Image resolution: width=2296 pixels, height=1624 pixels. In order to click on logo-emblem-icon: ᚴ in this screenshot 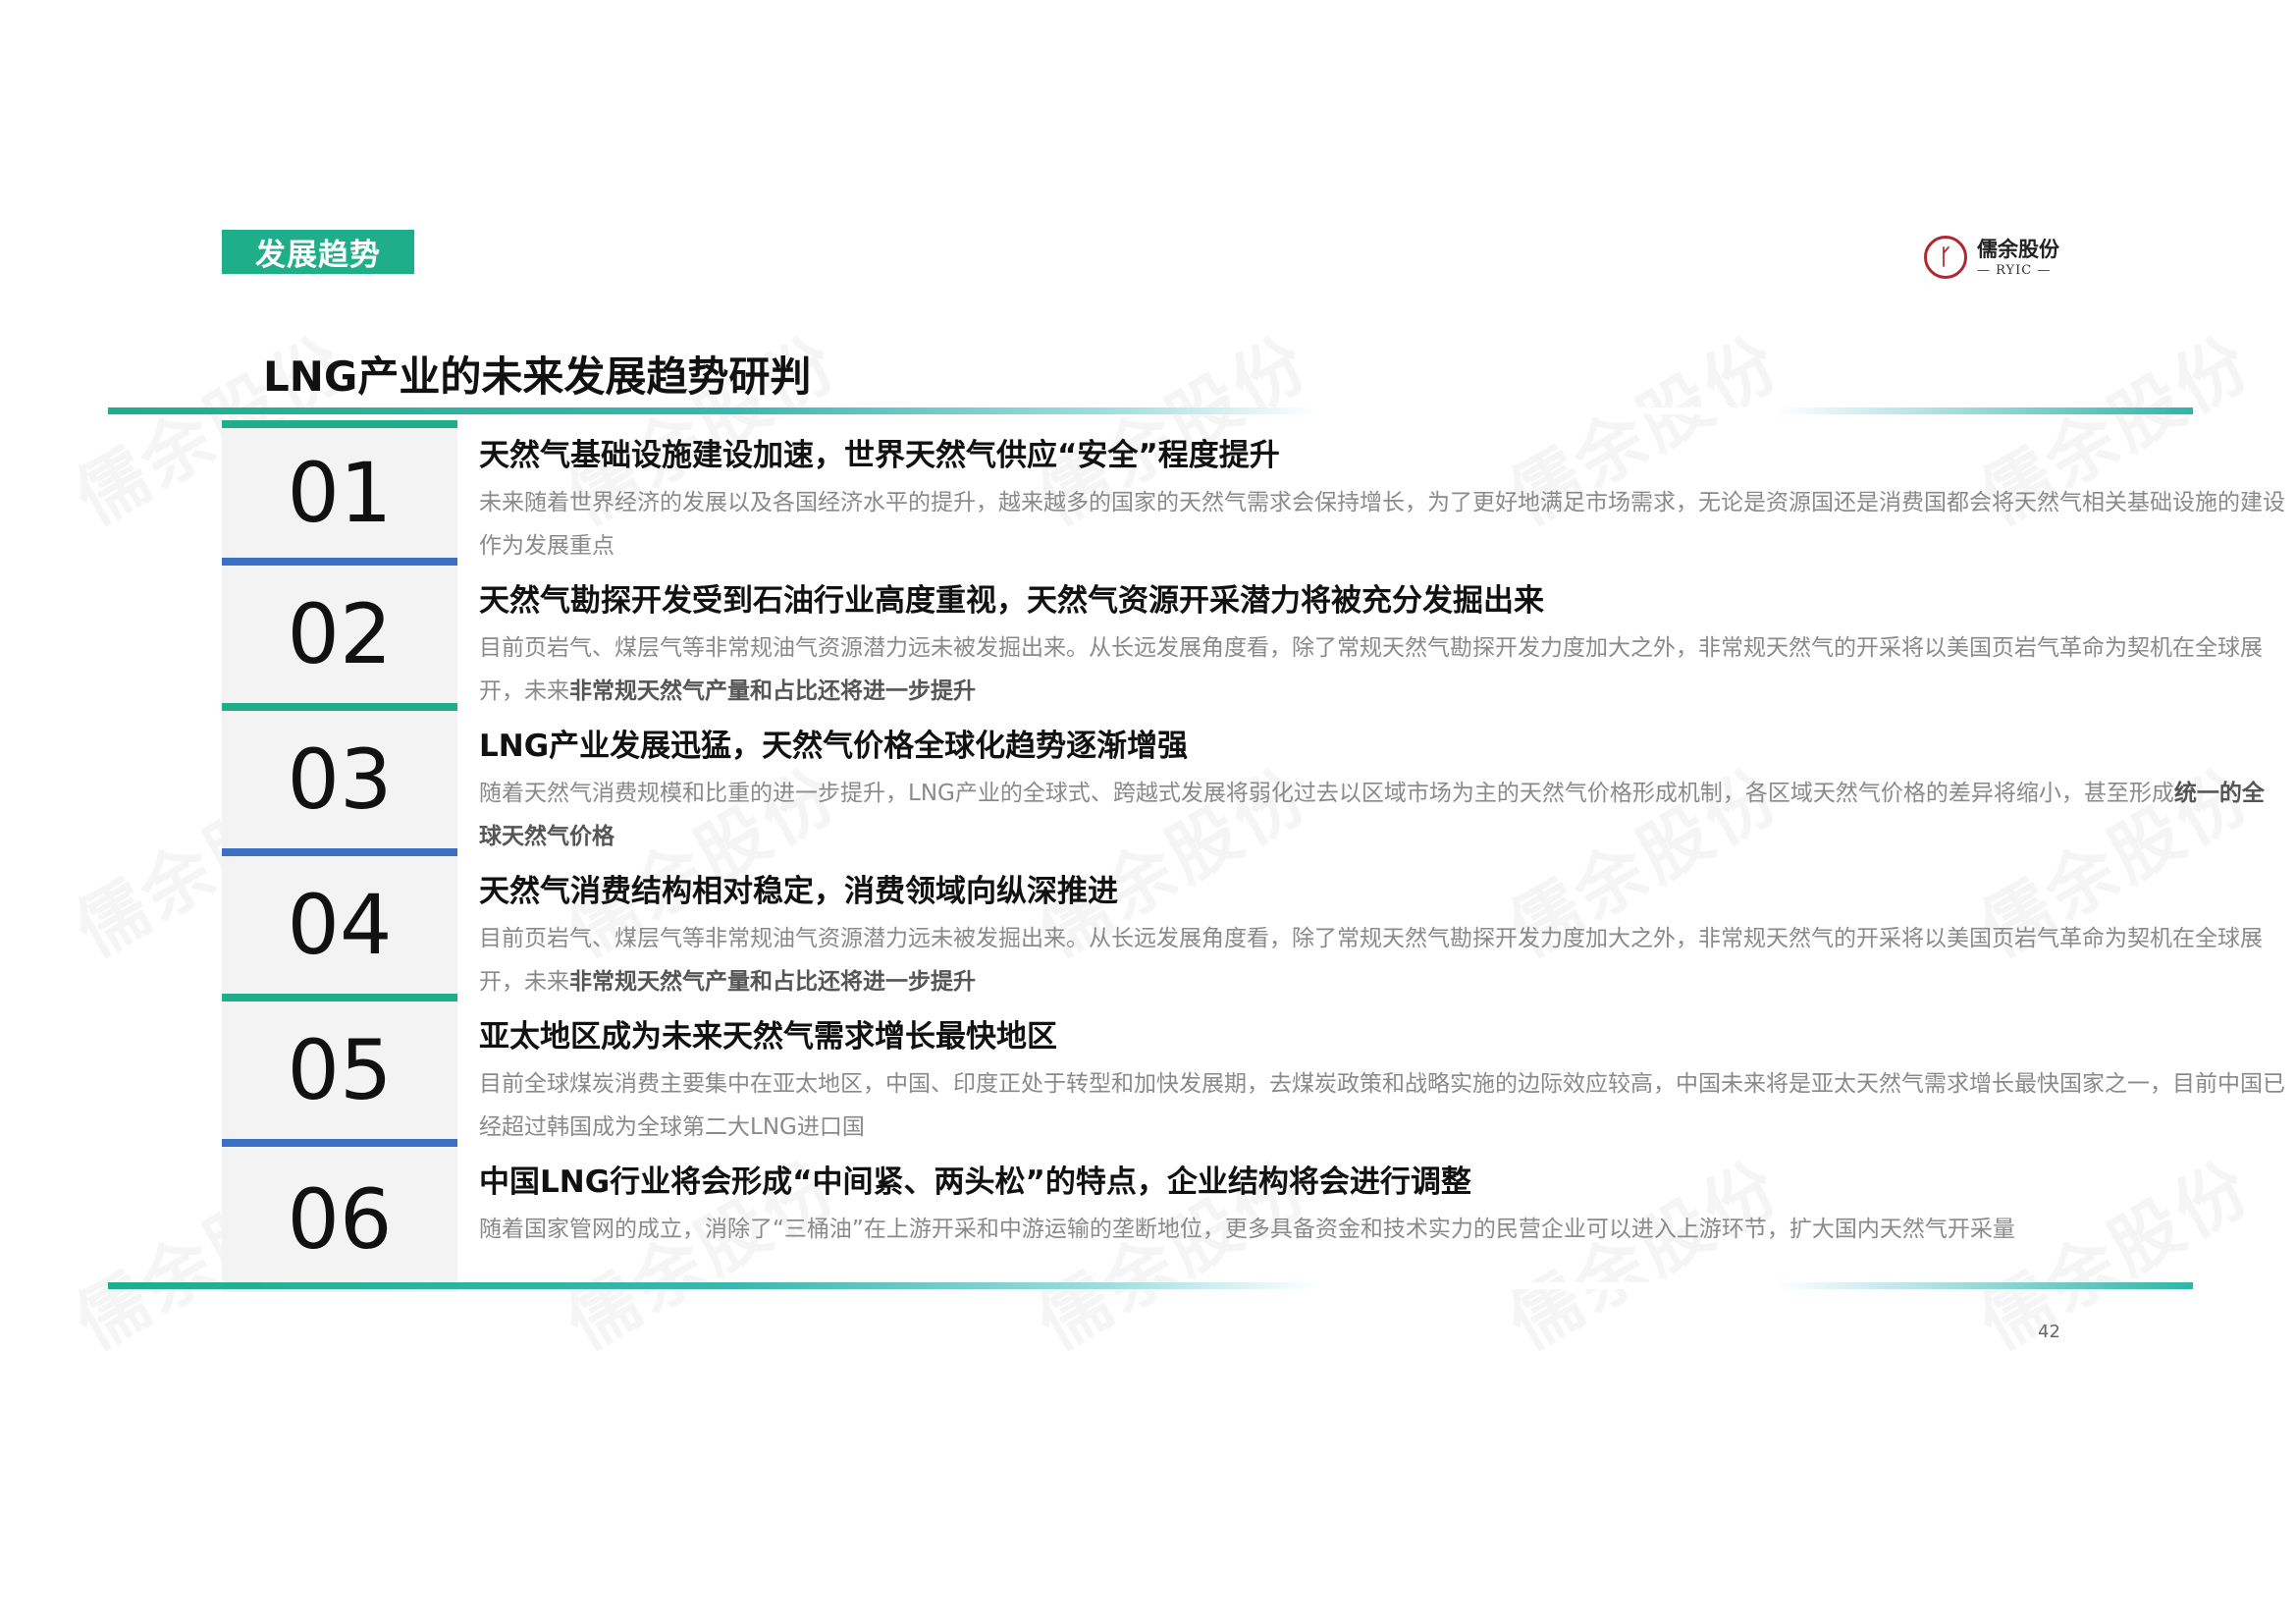, I will do `click(1945, 257)`.